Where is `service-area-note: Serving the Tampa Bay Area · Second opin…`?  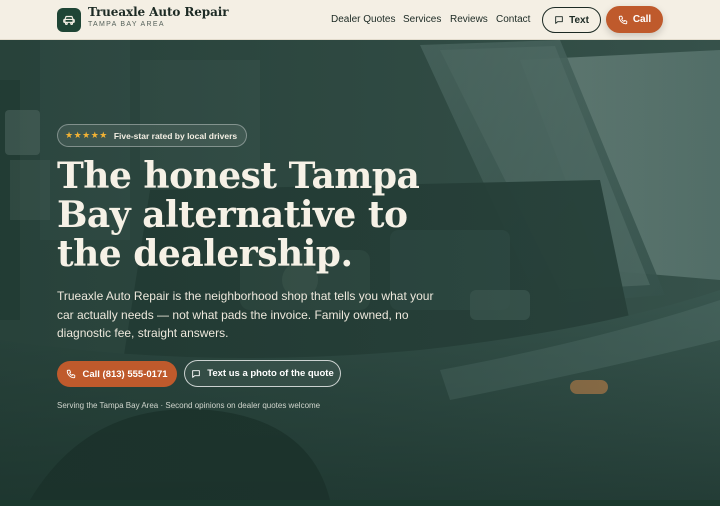
service-area-note: Serving the Tampa Bay Area · Second opin… is located at coordinates (189, 405).